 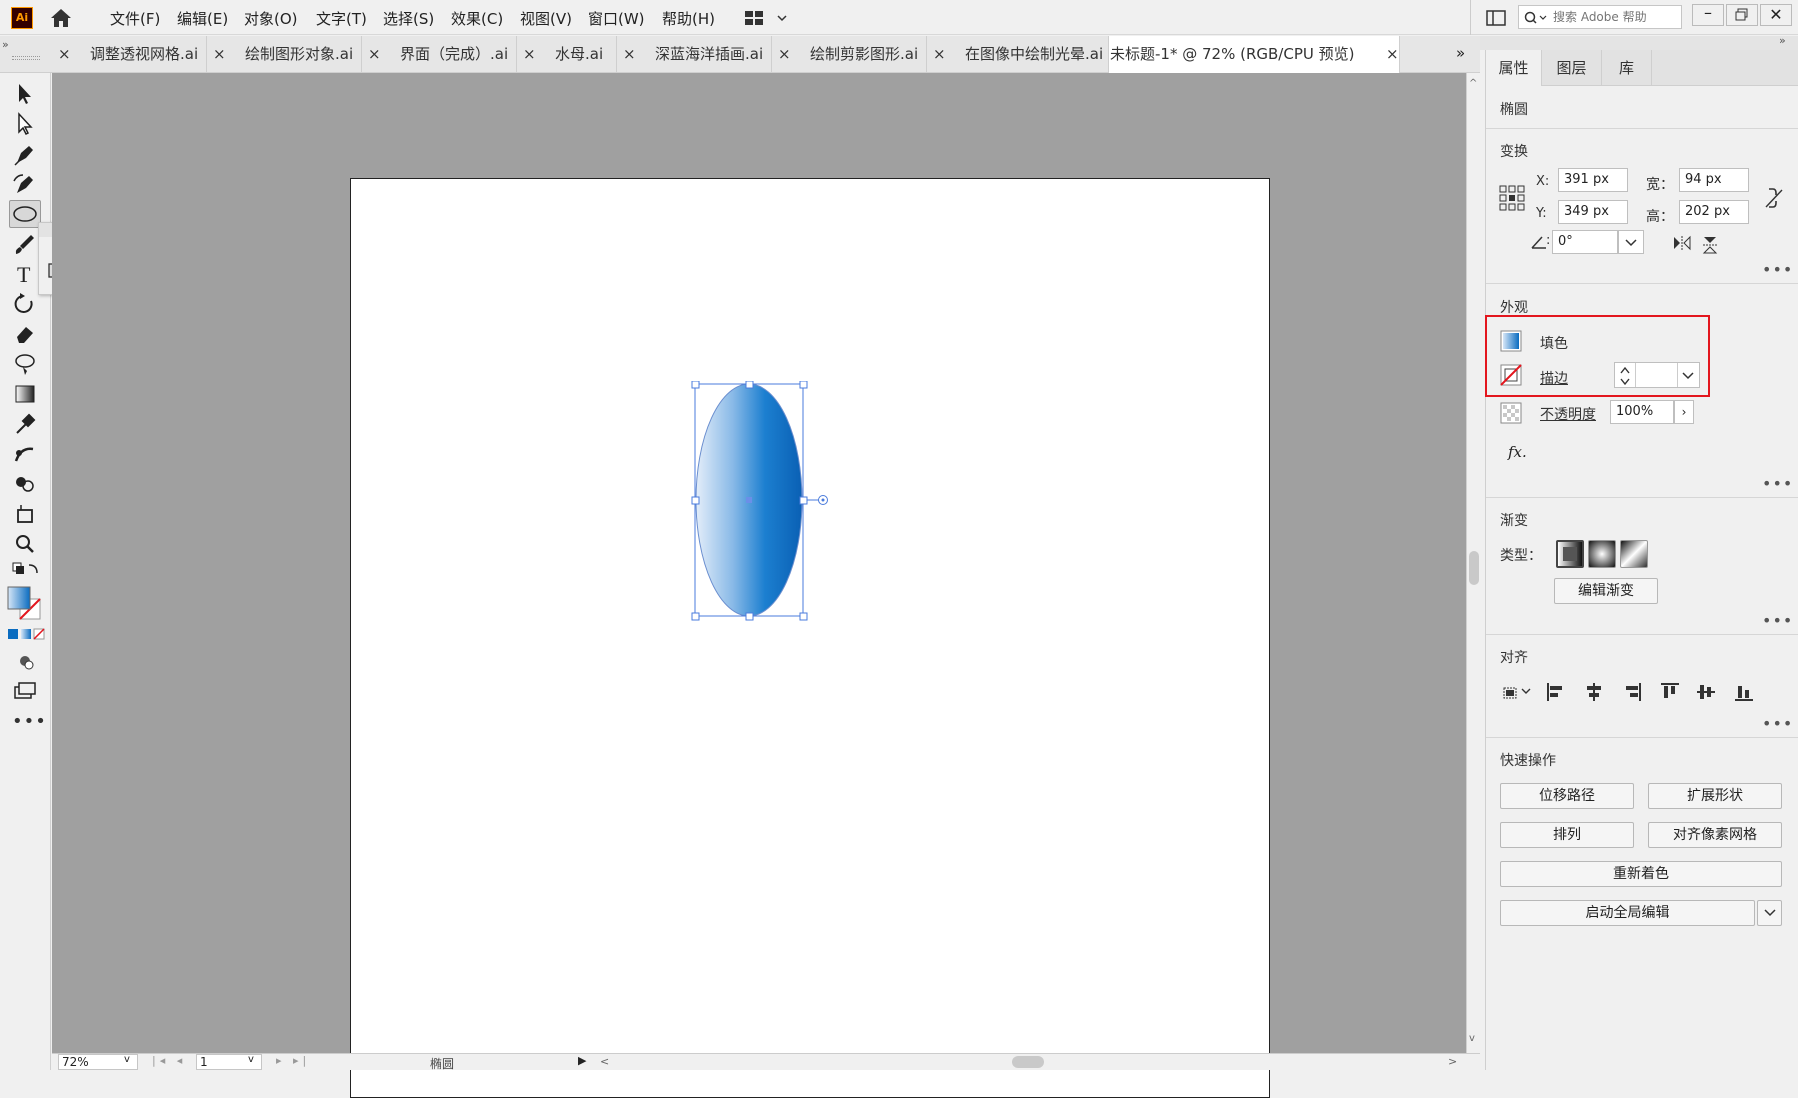 What do you see at coordinates (1708, 15) in the screenshot?
I see `minimize-button: –` at bounding box center [1708, 15].